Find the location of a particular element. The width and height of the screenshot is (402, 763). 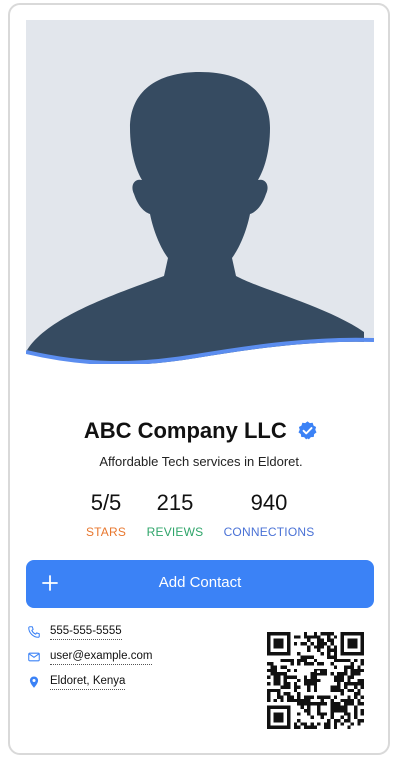

stat-stars: 5/5 STARS is located at coordinates (106, 514).